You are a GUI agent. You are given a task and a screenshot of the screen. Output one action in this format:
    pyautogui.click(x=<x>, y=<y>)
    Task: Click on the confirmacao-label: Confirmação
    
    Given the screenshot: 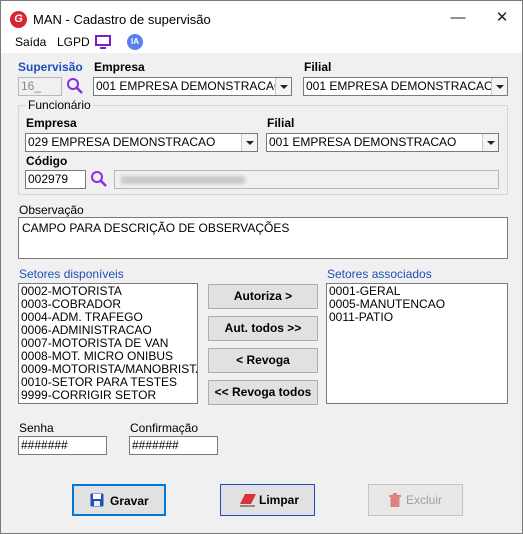 What is the action you would take?
    pyautogui.click(x=164, y=428)
    